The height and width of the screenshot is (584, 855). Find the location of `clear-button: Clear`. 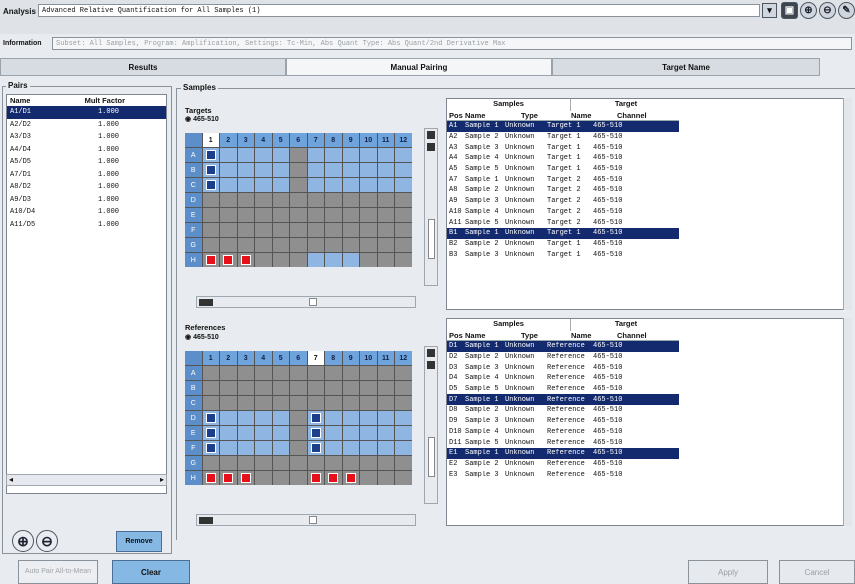

clear-button: Clear is located at coordinates (151, 572).